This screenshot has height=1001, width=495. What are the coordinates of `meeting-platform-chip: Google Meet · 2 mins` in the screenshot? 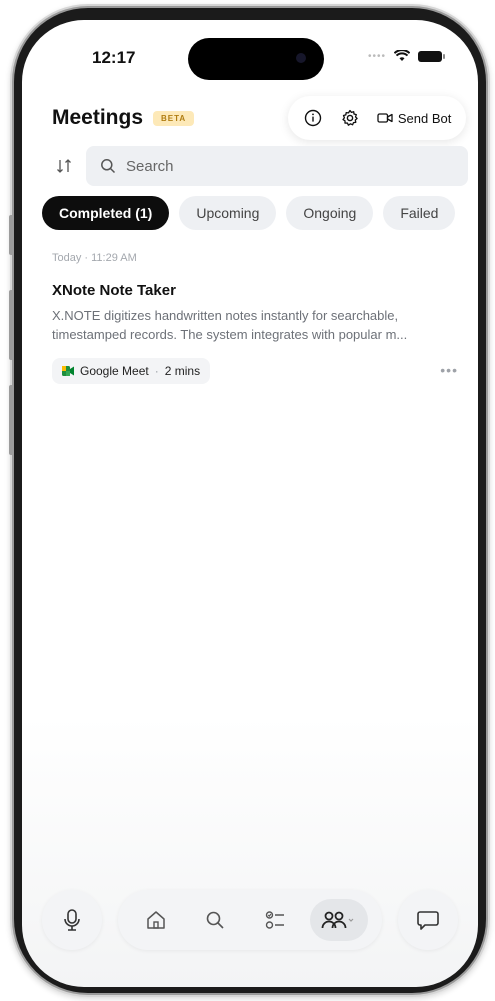 It's located at (131, 371).